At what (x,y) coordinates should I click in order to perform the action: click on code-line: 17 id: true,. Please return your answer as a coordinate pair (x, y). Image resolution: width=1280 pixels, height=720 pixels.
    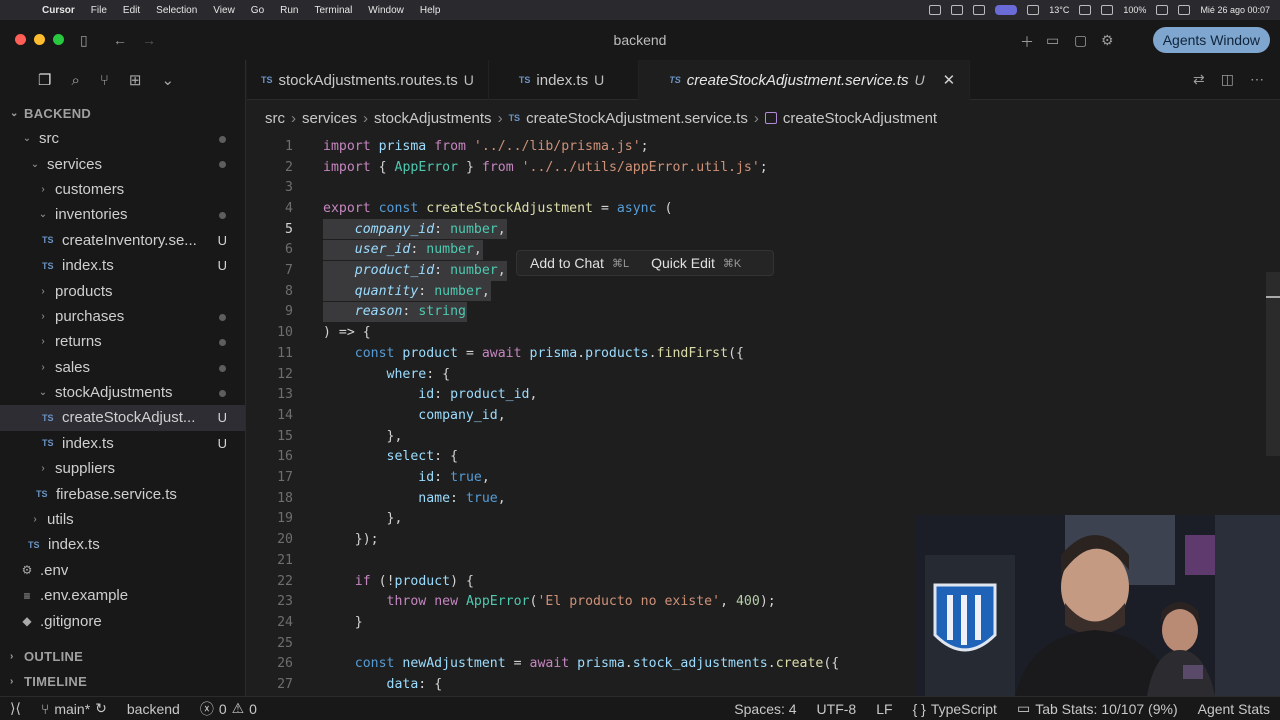
    Looking at the image, I should click on (763, 477).